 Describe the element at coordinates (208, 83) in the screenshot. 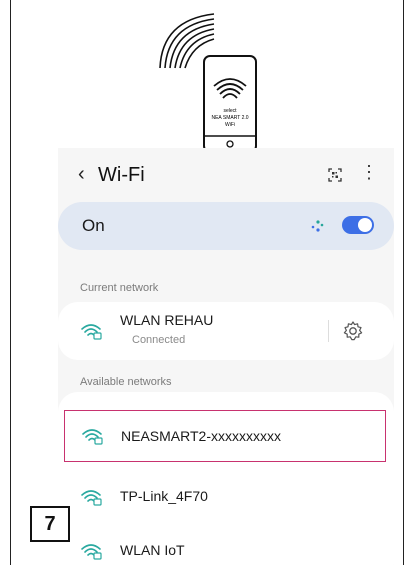

I see `phone-wifi-illustration: select NEA SMART 2.0 WiFi` at that location.